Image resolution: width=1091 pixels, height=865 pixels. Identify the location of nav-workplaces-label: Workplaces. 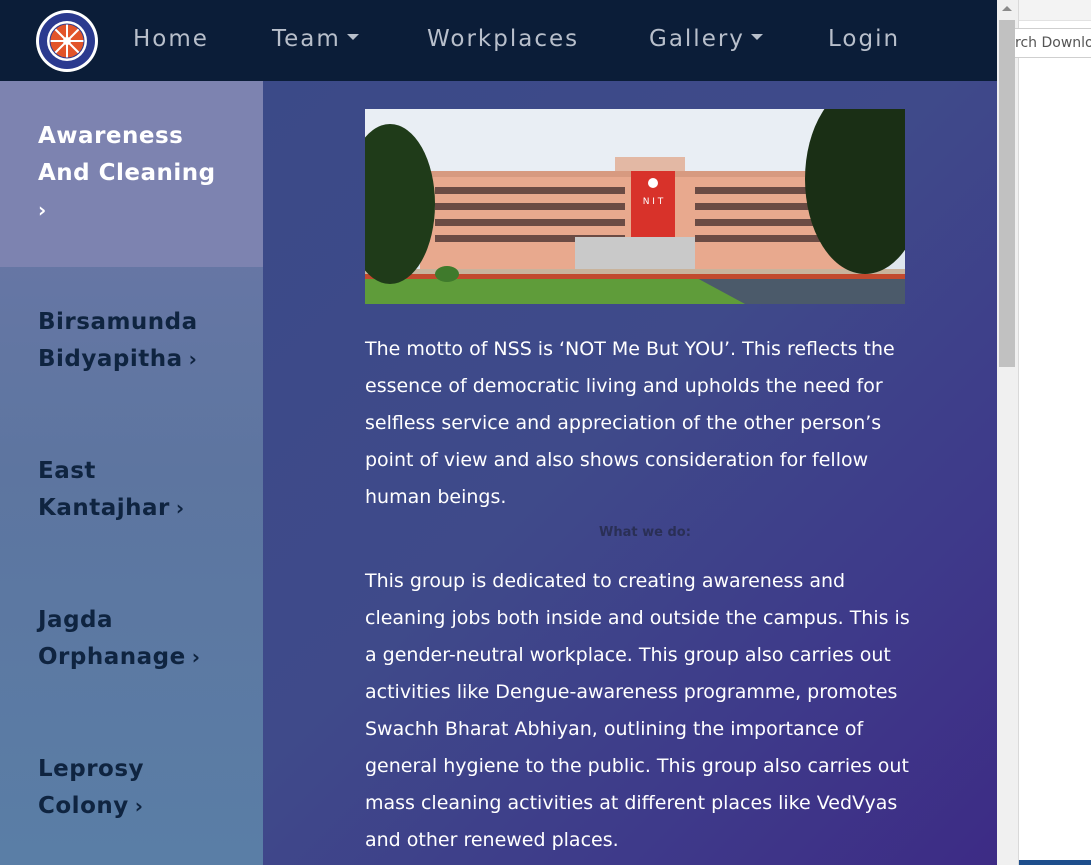
(503, 39).